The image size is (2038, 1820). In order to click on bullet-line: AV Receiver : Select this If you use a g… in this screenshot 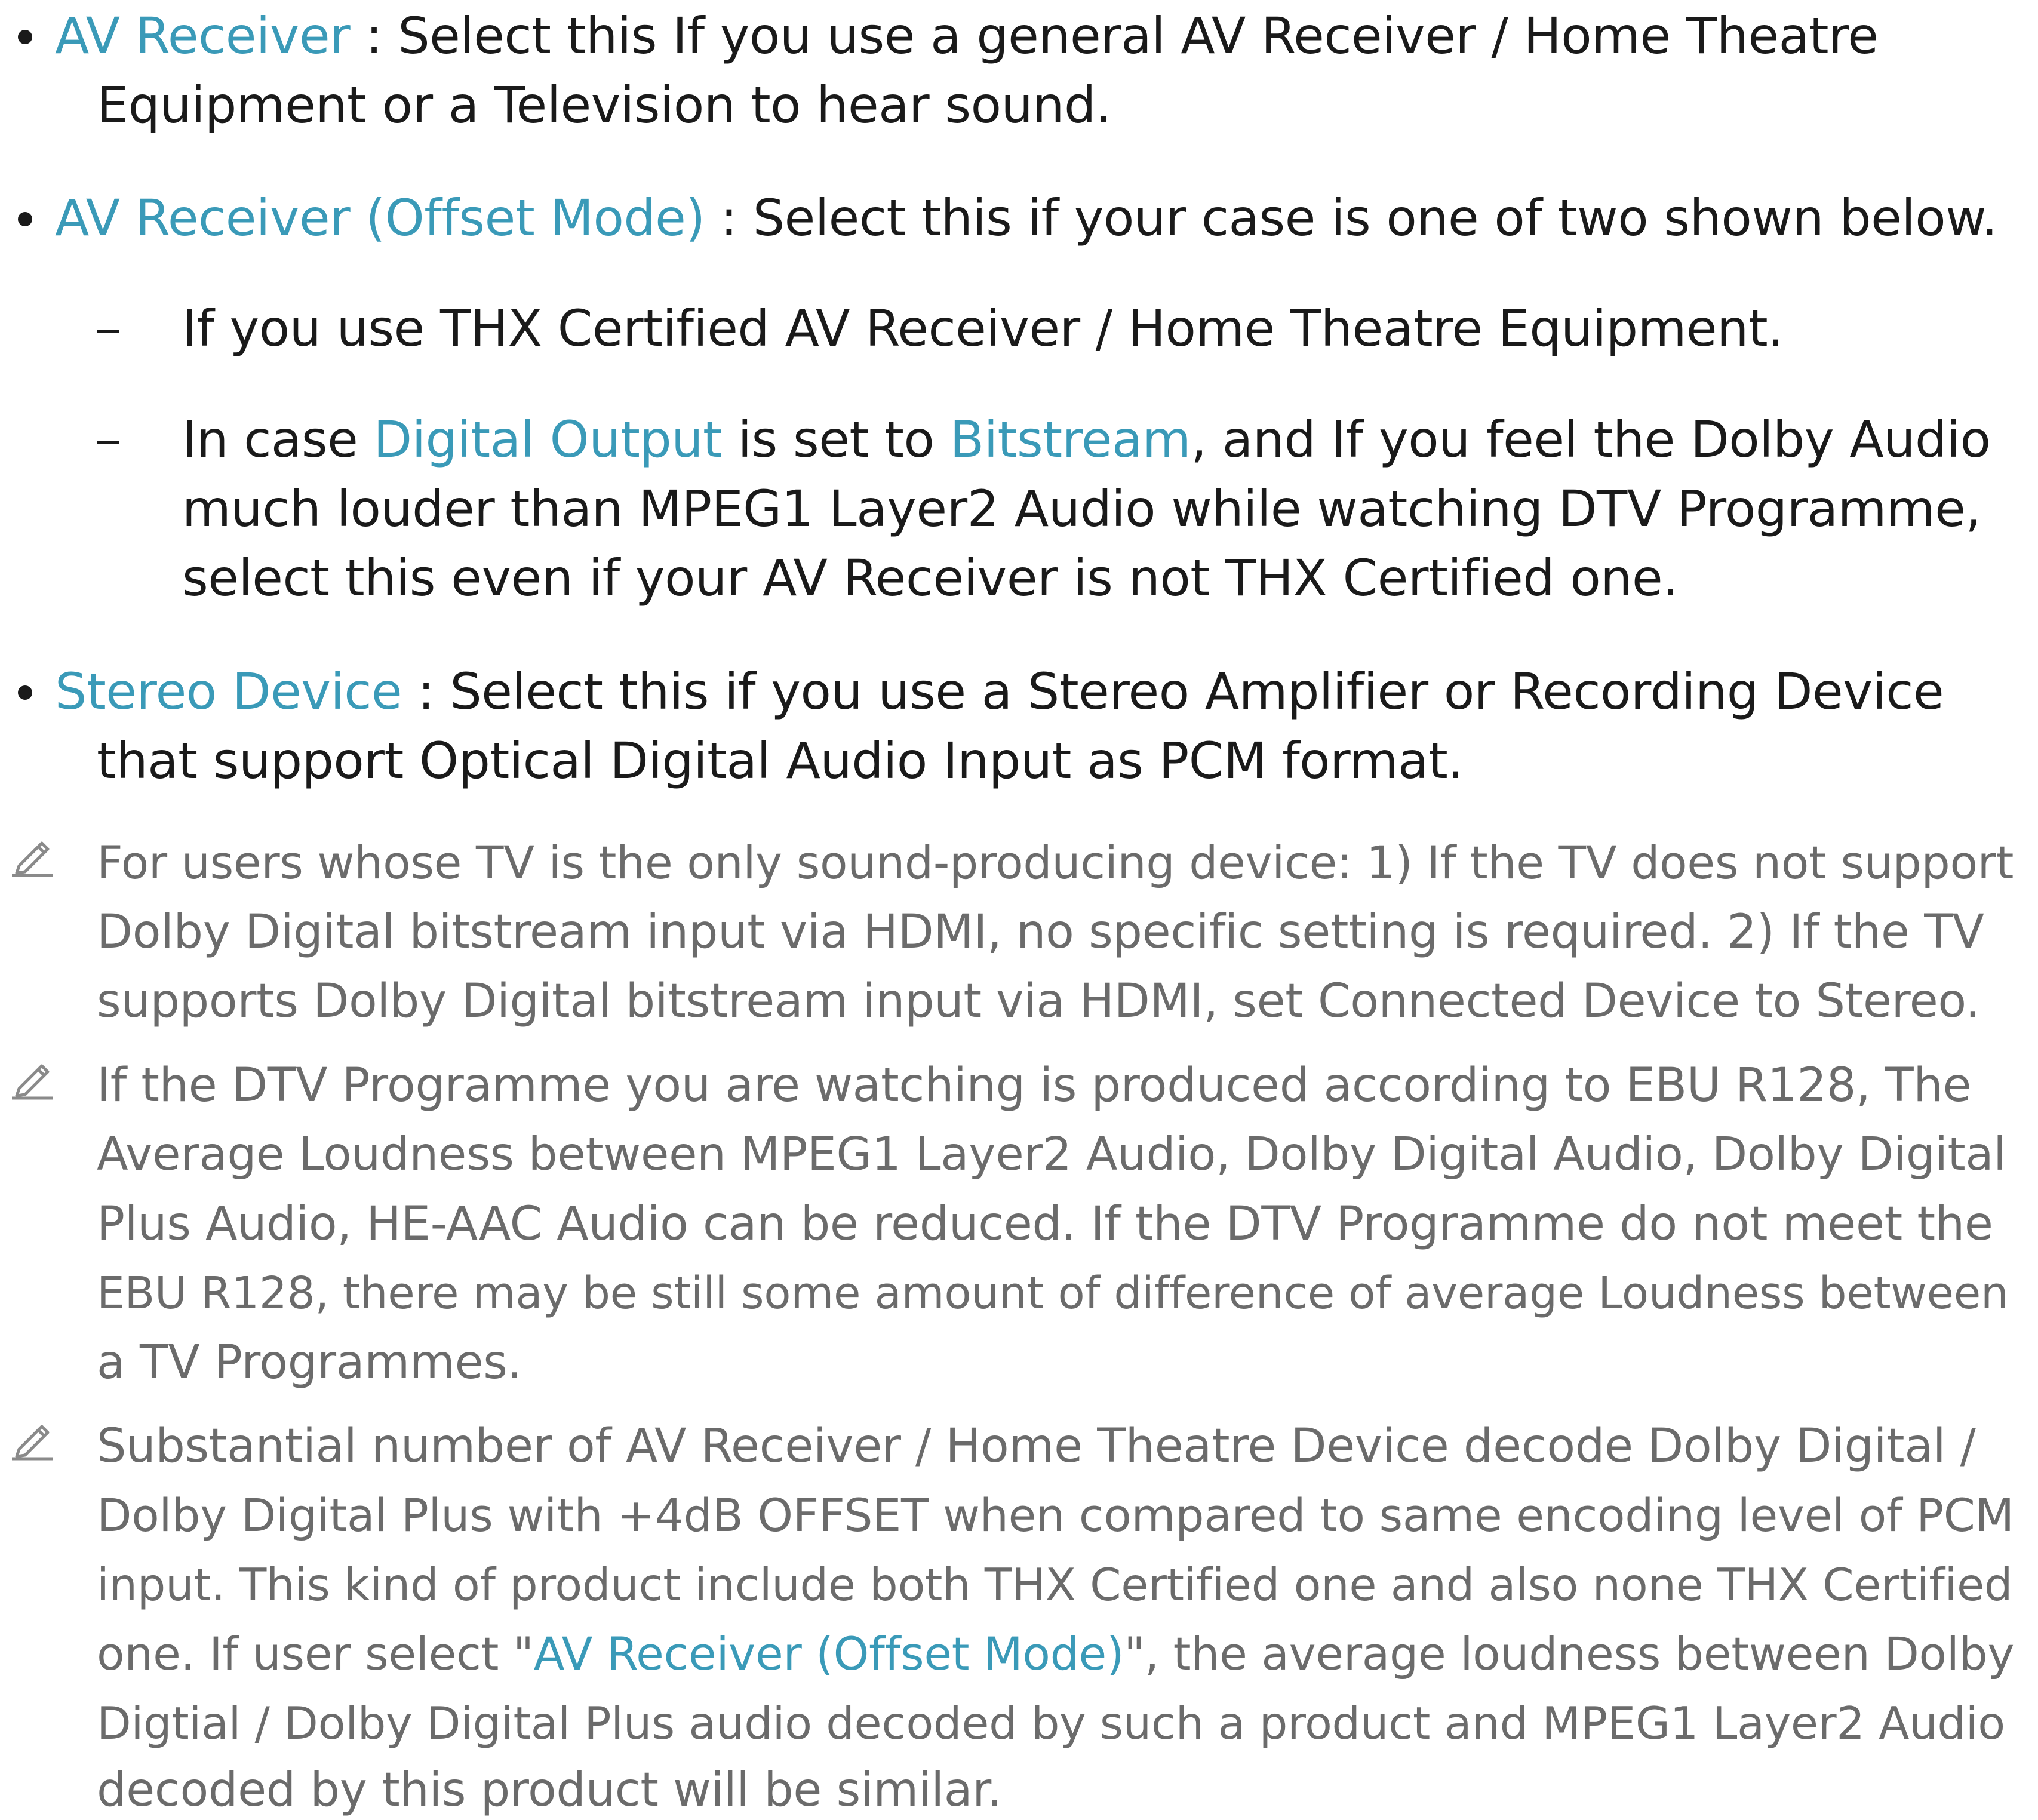, I will do `click(967, 36)`.